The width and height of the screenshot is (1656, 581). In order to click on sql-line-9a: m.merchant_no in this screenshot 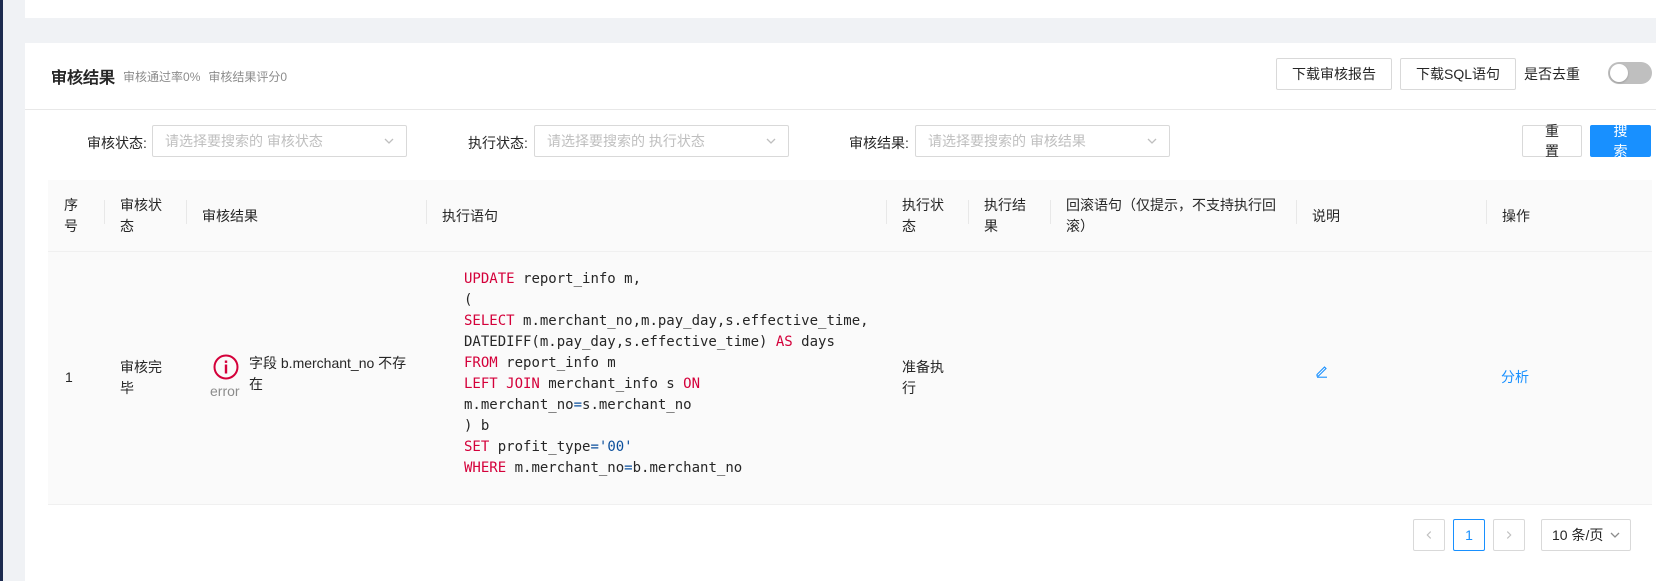, I will do `click(569, 468)`.